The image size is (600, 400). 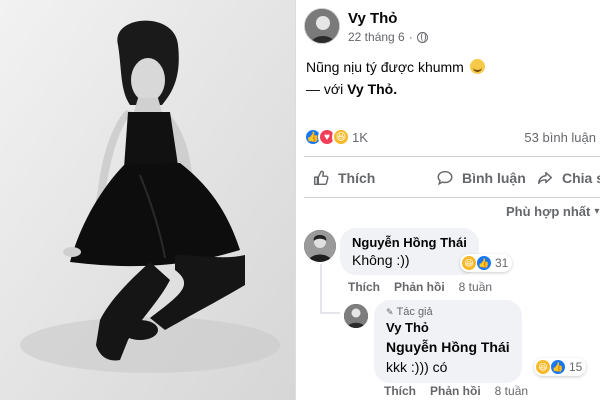 I want to click on reactions-bar: 👍 ♥ 😆 1K 53 bình luận, so click(x=452, y=137).